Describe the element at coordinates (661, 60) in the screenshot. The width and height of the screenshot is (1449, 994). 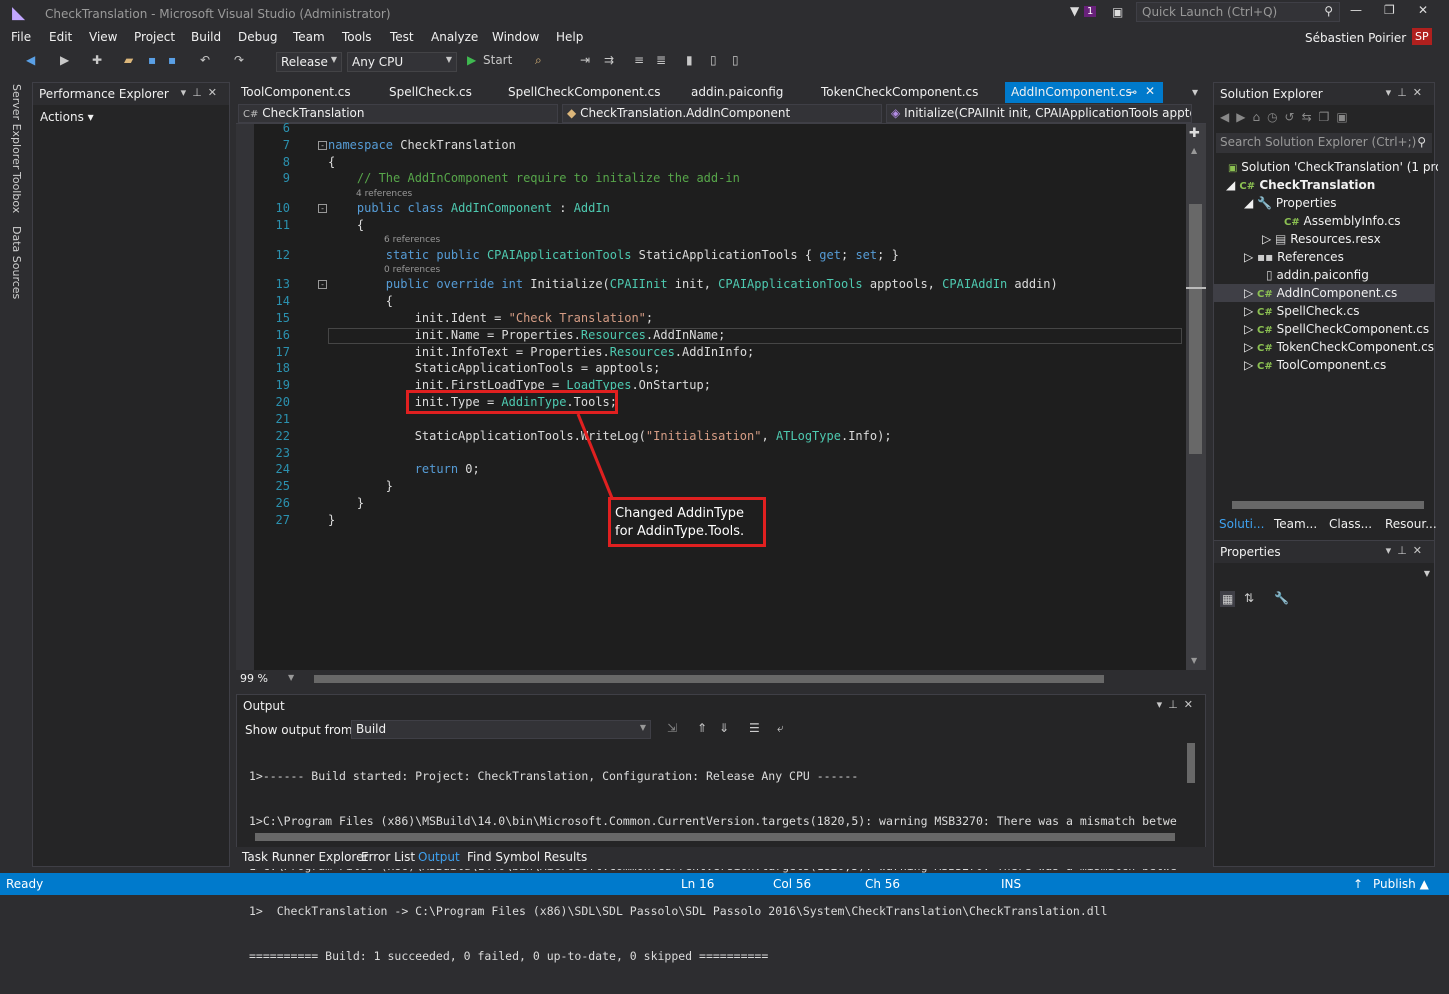
I see `uncomment-icon: ≣` at that location.